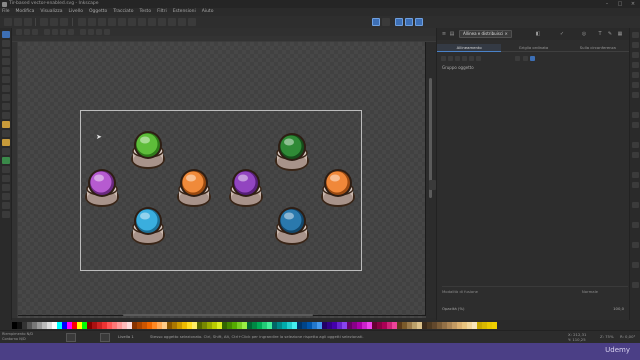 The width and height of the screenshot is (640, 360). Describe the element at coordinates (419, 22) in the screenshot. I see `snap-others-icon` at that location.